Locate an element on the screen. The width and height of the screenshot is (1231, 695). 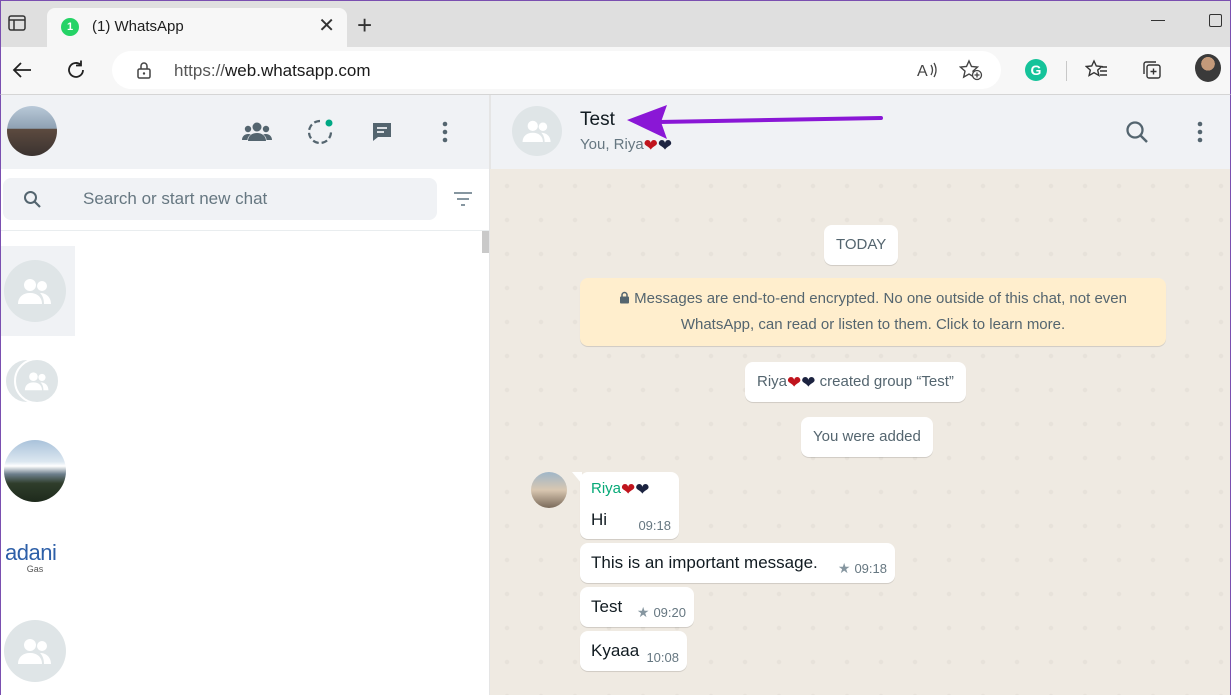
annotation-arrow-icon is located at coordinates (755, 122).